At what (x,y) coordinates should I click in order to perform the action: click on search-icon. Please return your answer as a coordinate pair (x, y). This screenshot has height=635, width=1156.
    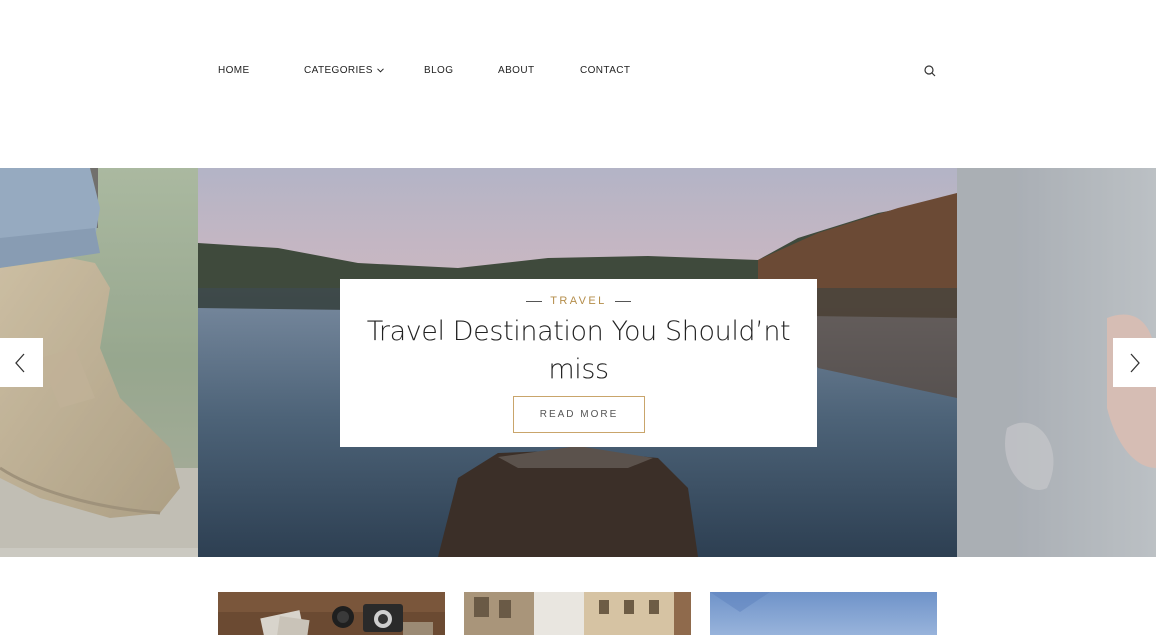
    Looking at the image, I should click on (930, 71).